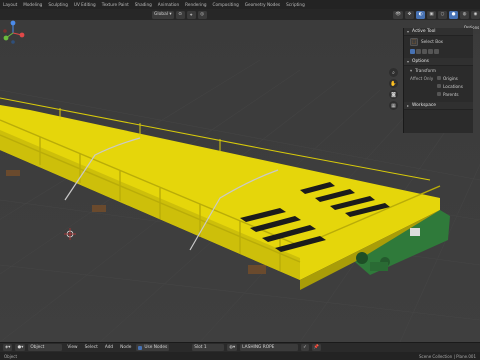 This screenshot has width=480, height=360. I want to click on options-header: ▾ Options, so click(438, 62).